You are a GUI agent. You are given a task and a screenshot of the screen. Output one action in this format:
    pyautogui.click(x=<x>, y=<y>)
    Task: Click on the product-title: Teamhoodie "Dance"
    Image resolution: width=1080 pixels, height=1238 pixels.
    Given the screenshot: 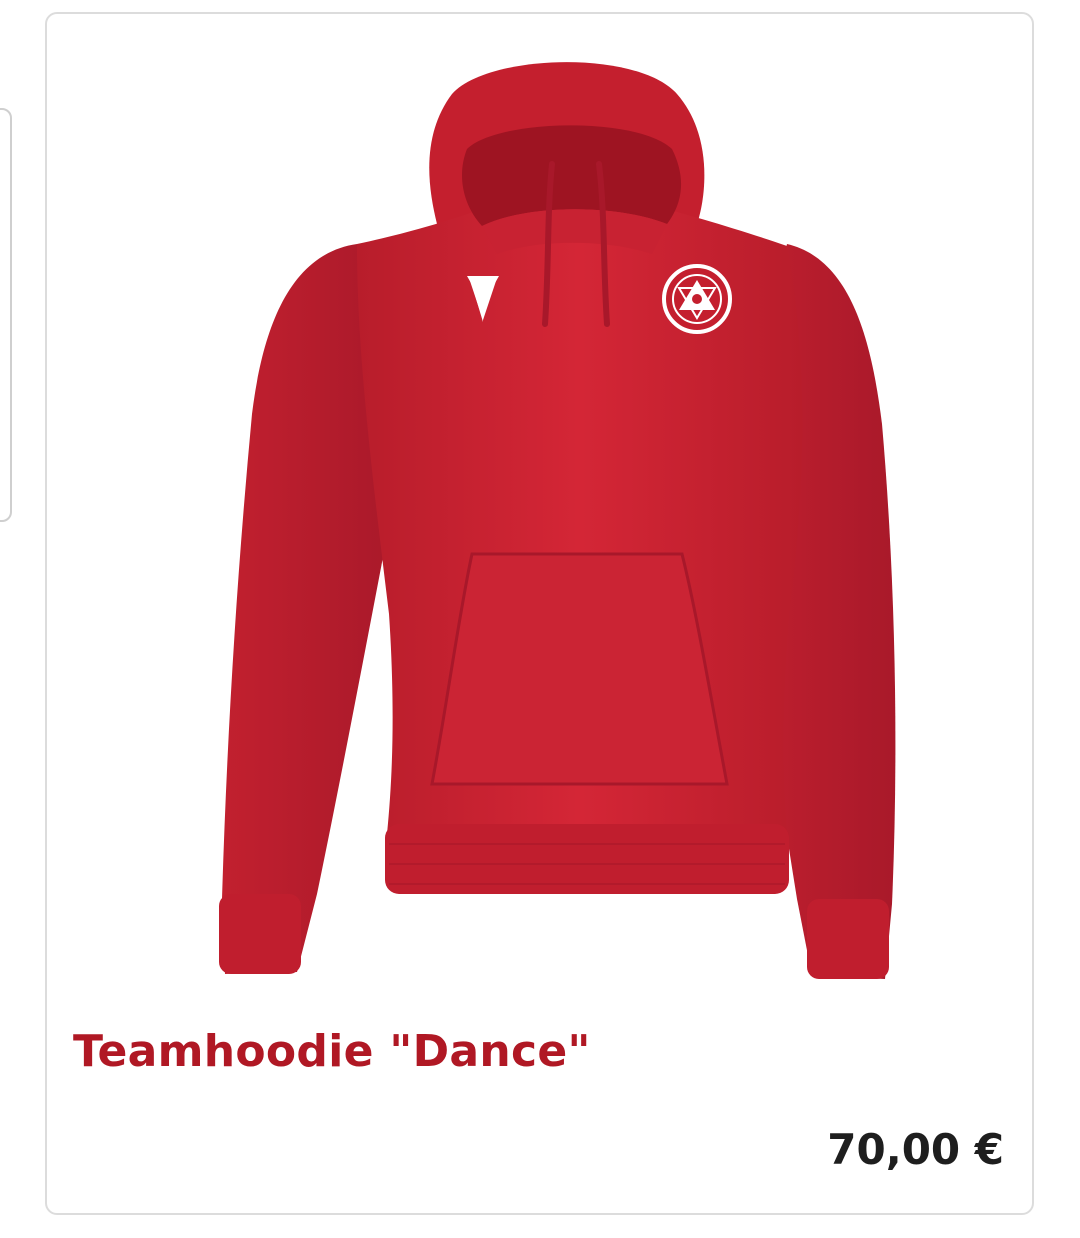 What is the action you would take?
    pyautogui.click(x=332, y=1051)
    